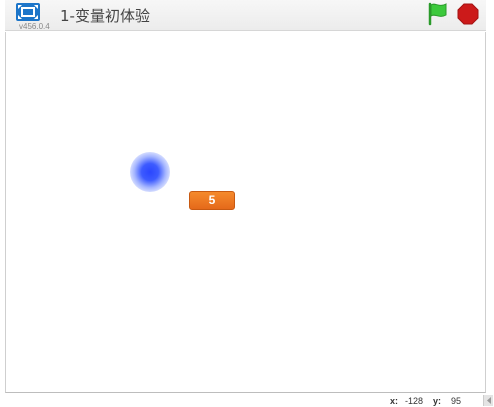 The image size is (494, 407). What do you see at coordinates (105, 16) in the screenshot?
I see `project-title: 1-变量初体验` at bounding box center [105, 16].